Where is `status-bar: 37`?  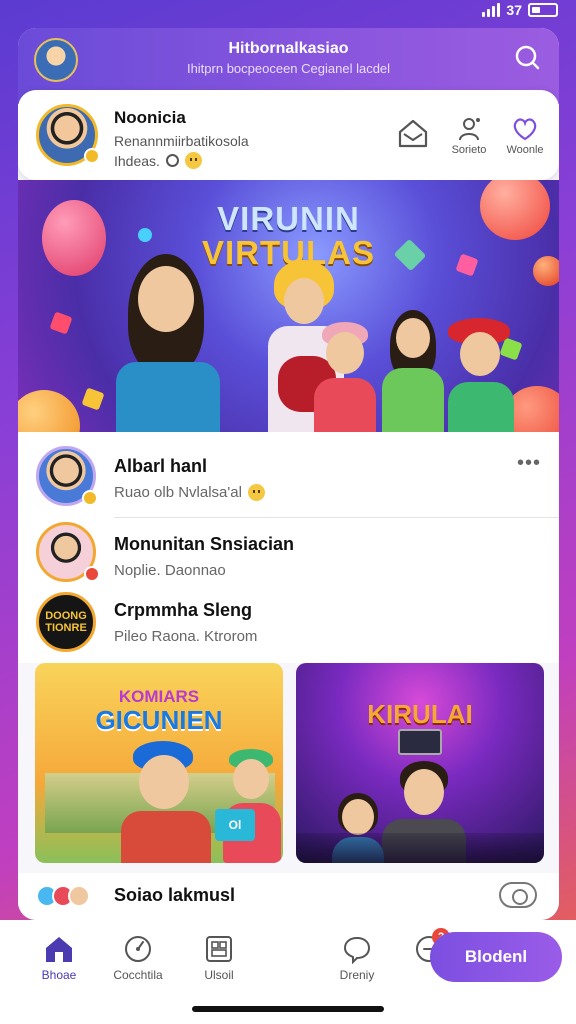 status-bar: 37 is located at coordinates (288, 12).